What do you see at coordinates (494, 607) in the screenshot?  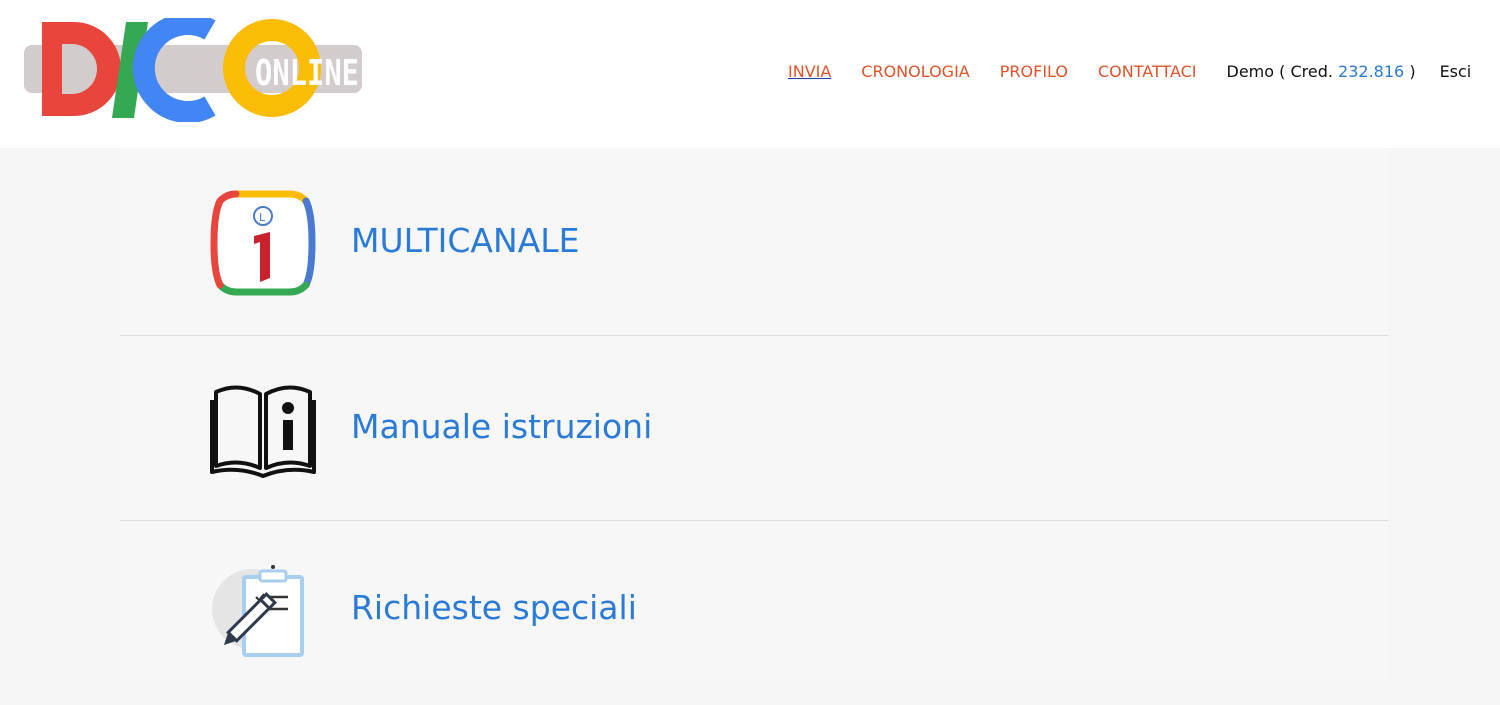 I see `menu-item-label: Richieste speciali` at bounding box center [494, 607].